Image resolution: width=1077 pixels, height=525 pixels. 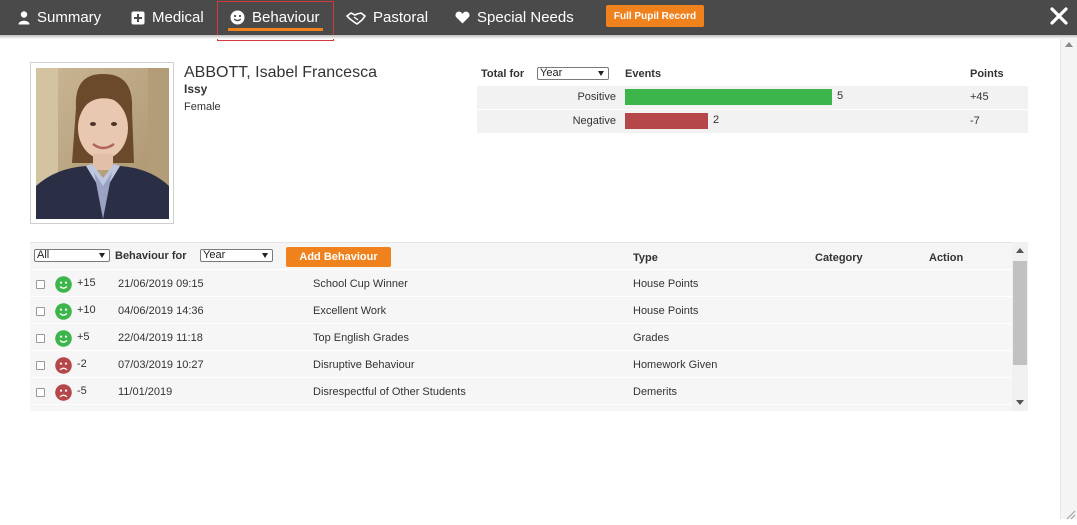 I want to click on topbar-shadow, so click(x=538, y=37).